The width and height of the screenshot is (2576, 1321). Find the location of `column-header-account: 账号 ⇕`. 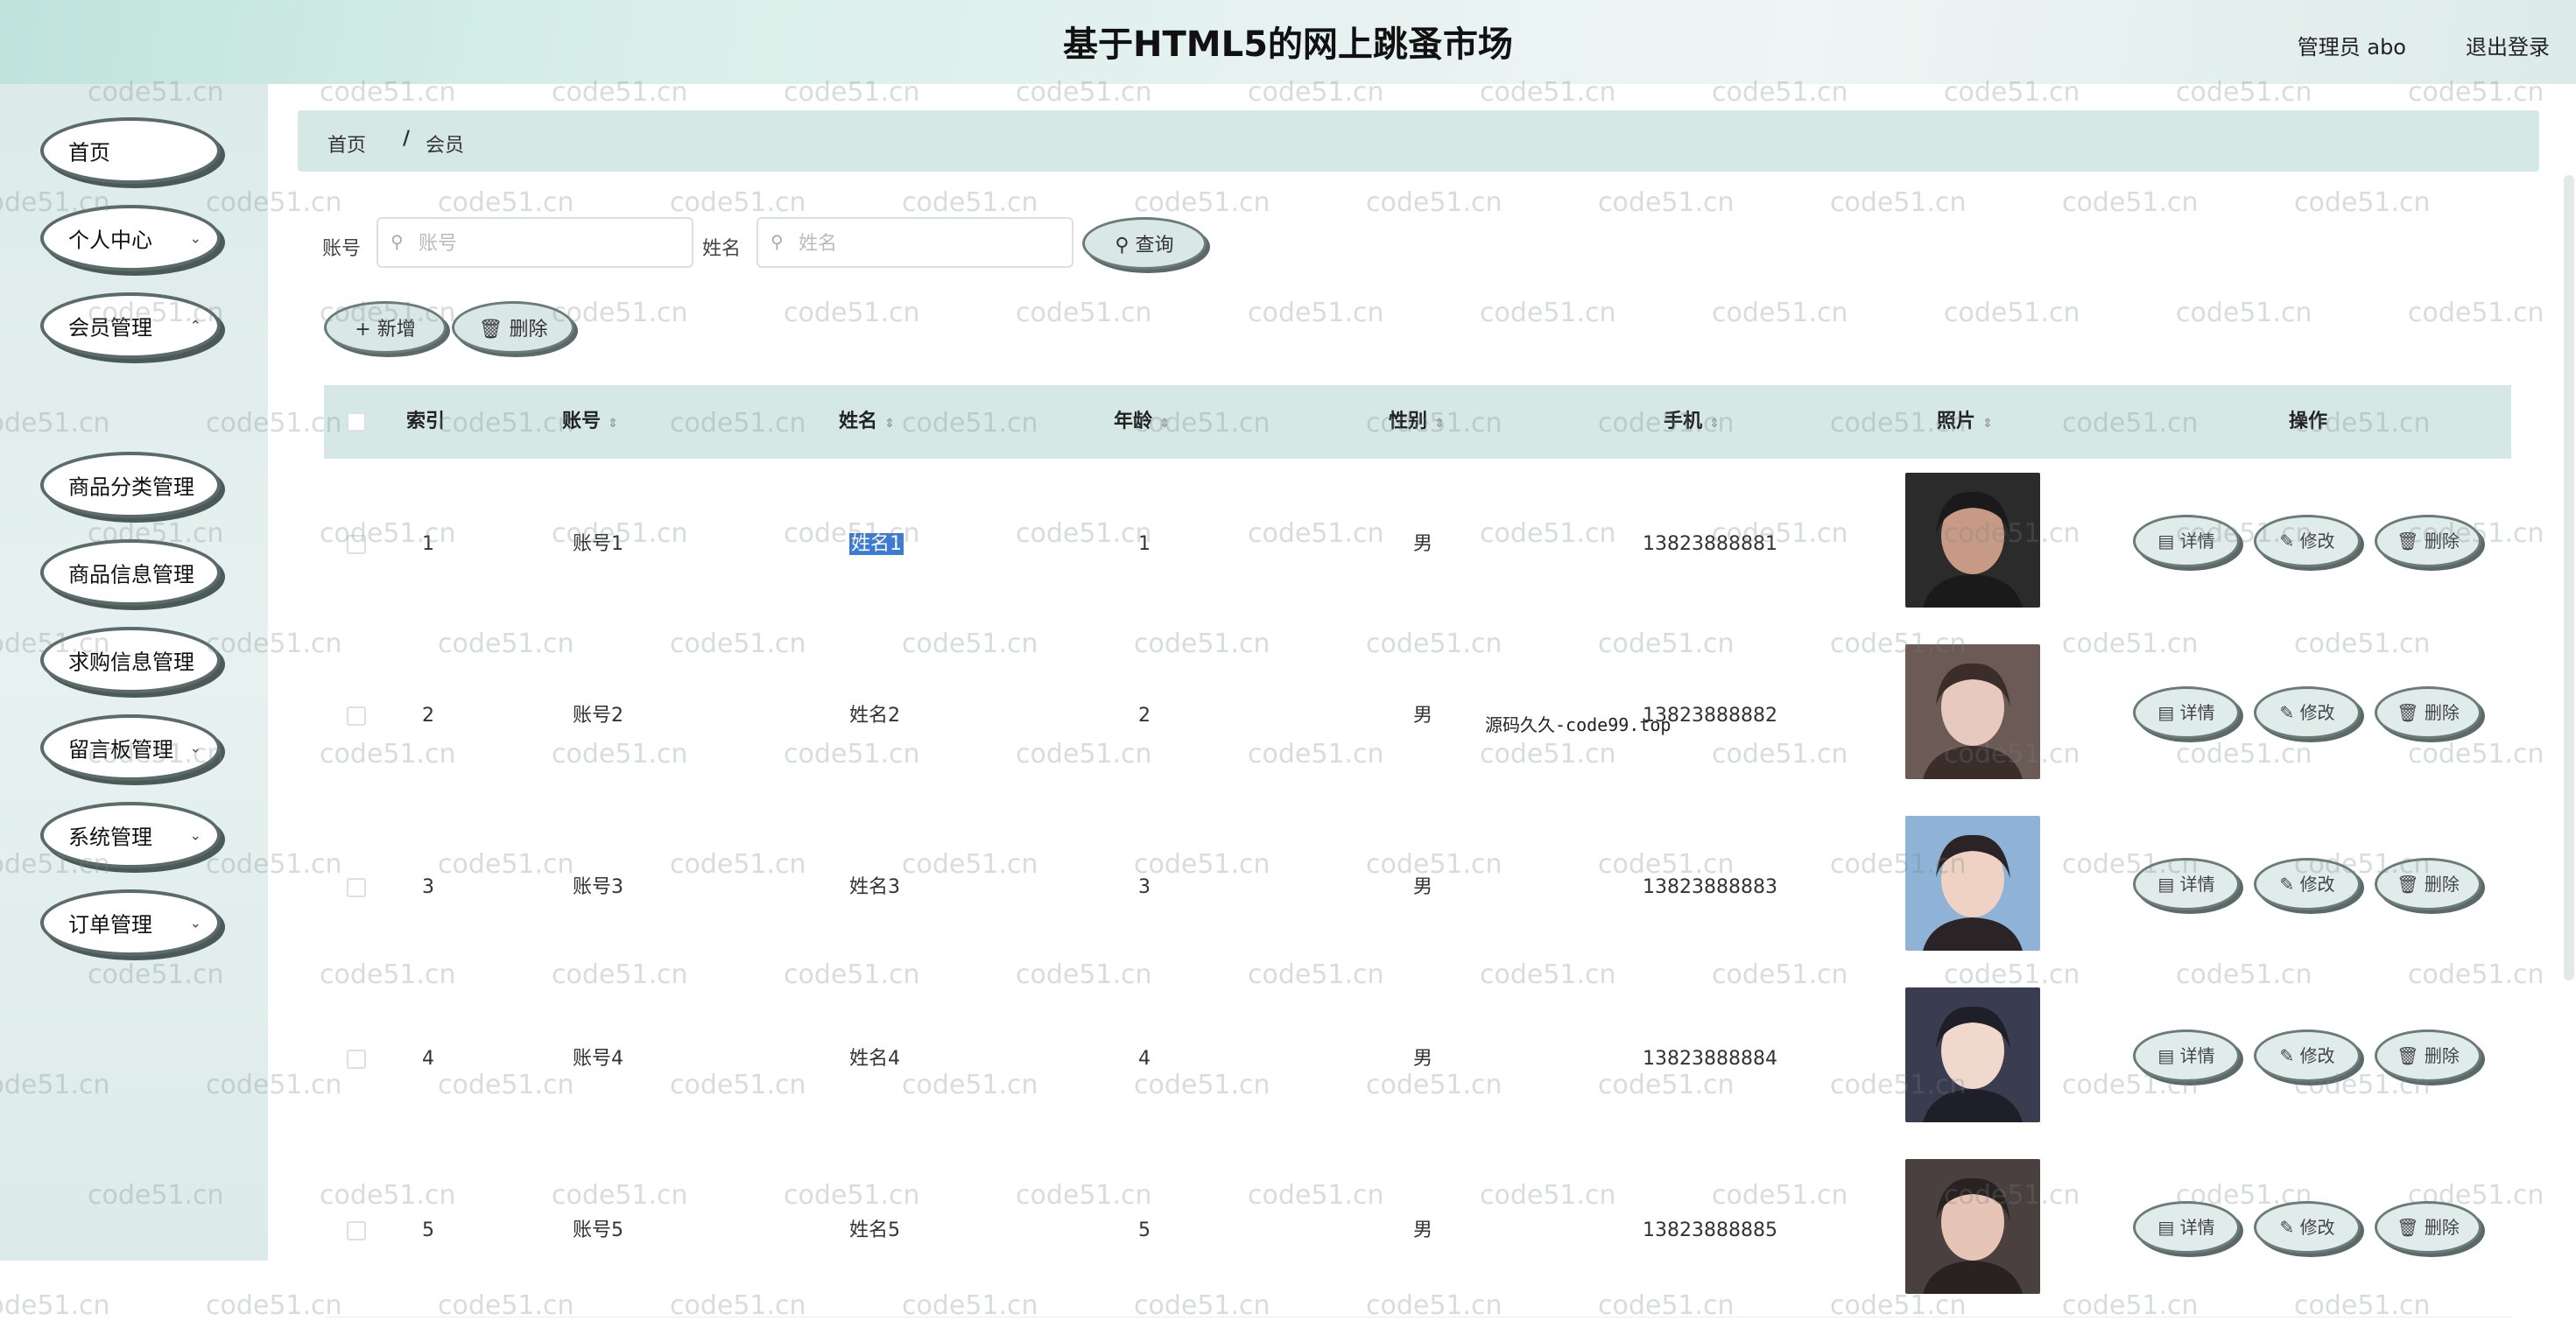

column-header-account: 账号 ⇕ is located at coordinates (590, 422).